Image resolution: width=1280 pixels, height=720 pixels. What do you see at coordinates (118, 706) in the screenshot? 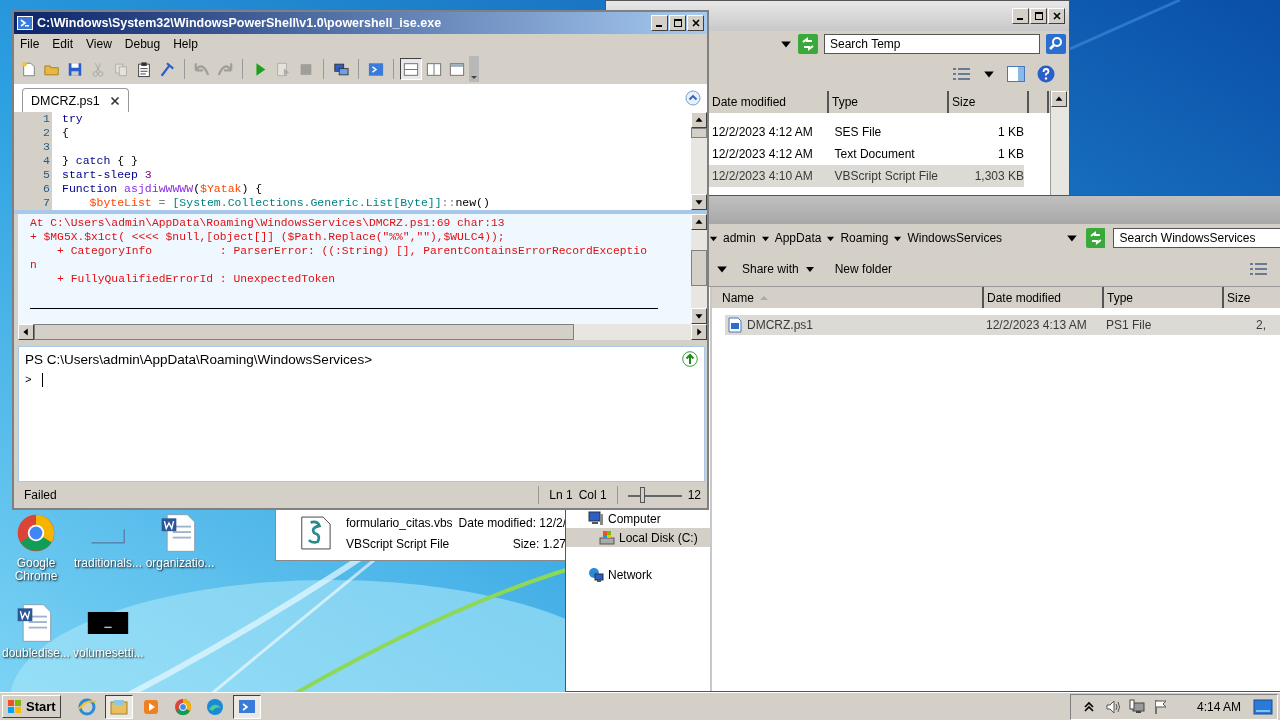
I see `file-explorer-button` at bounding box center [118, 706].